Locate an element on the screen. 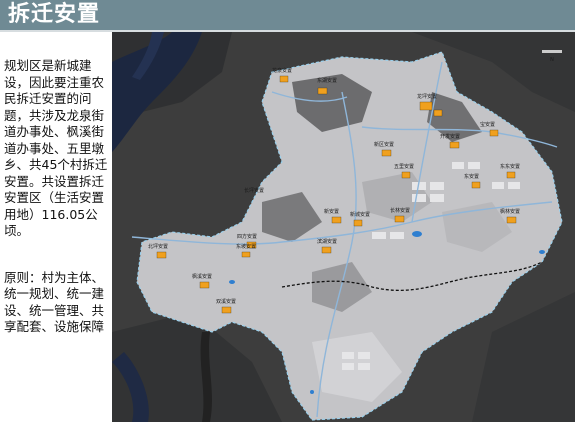 Image resolution: width=575 pixels, height=422 pixels. svg-text: N is located at coordinates (552, 60).